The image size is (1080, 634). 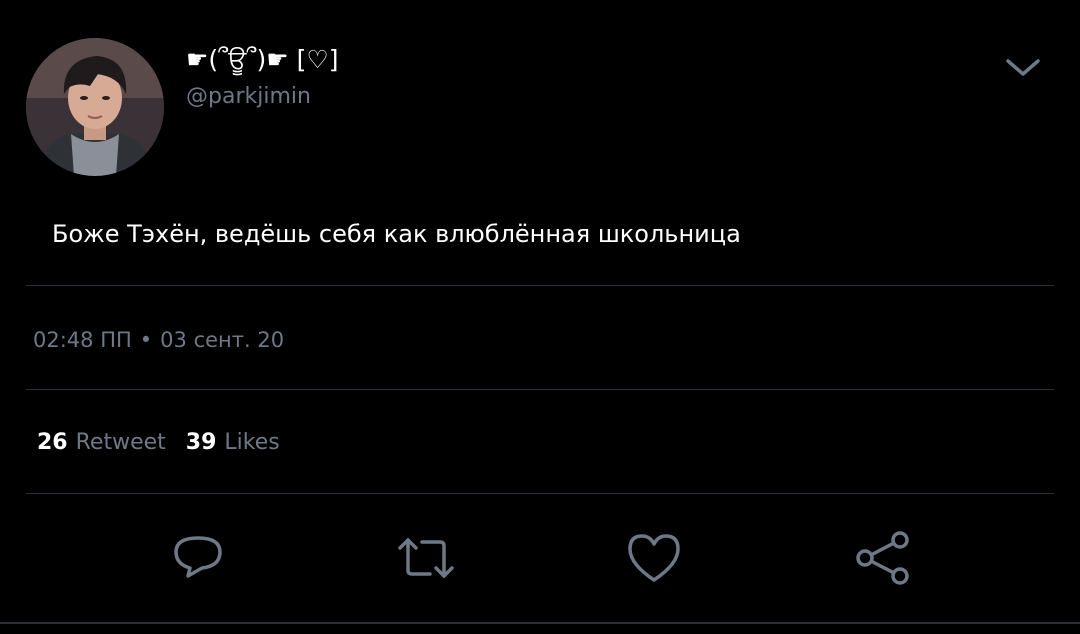 What do you see at coordinates (222, 340) in the screenshot?
I see `tweet-date: 03 сент. 20` at bounding box center [222, 340].